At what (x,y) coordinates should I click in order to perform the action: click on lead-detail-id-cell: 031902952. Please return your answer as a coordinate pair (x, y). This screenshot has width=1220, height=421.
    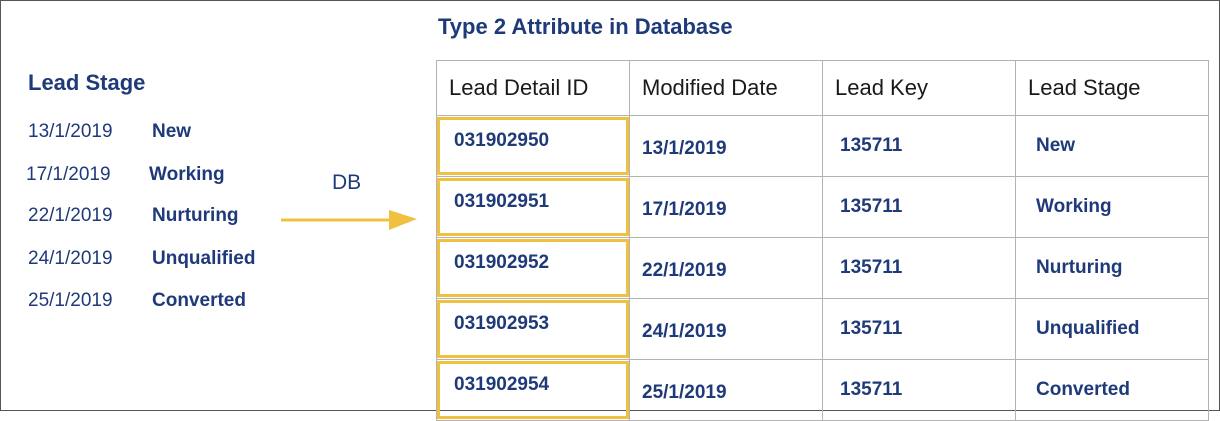
    Looking at the image, I should click on (533, 268).